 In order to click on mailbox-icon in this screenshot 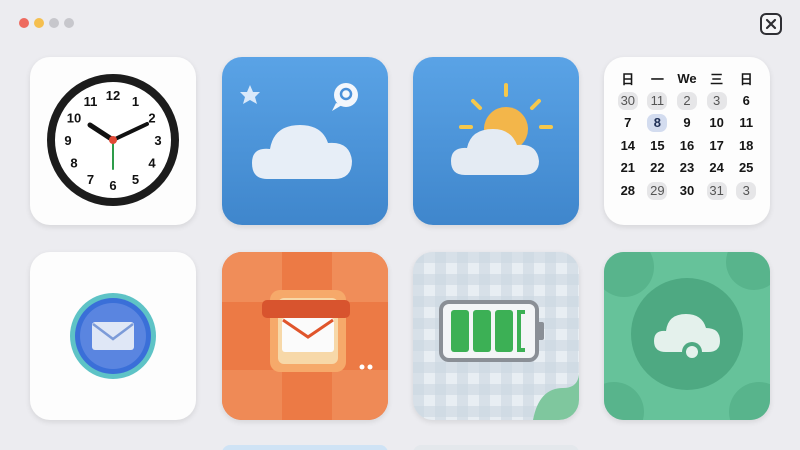, I will do `click(305, 336)`.